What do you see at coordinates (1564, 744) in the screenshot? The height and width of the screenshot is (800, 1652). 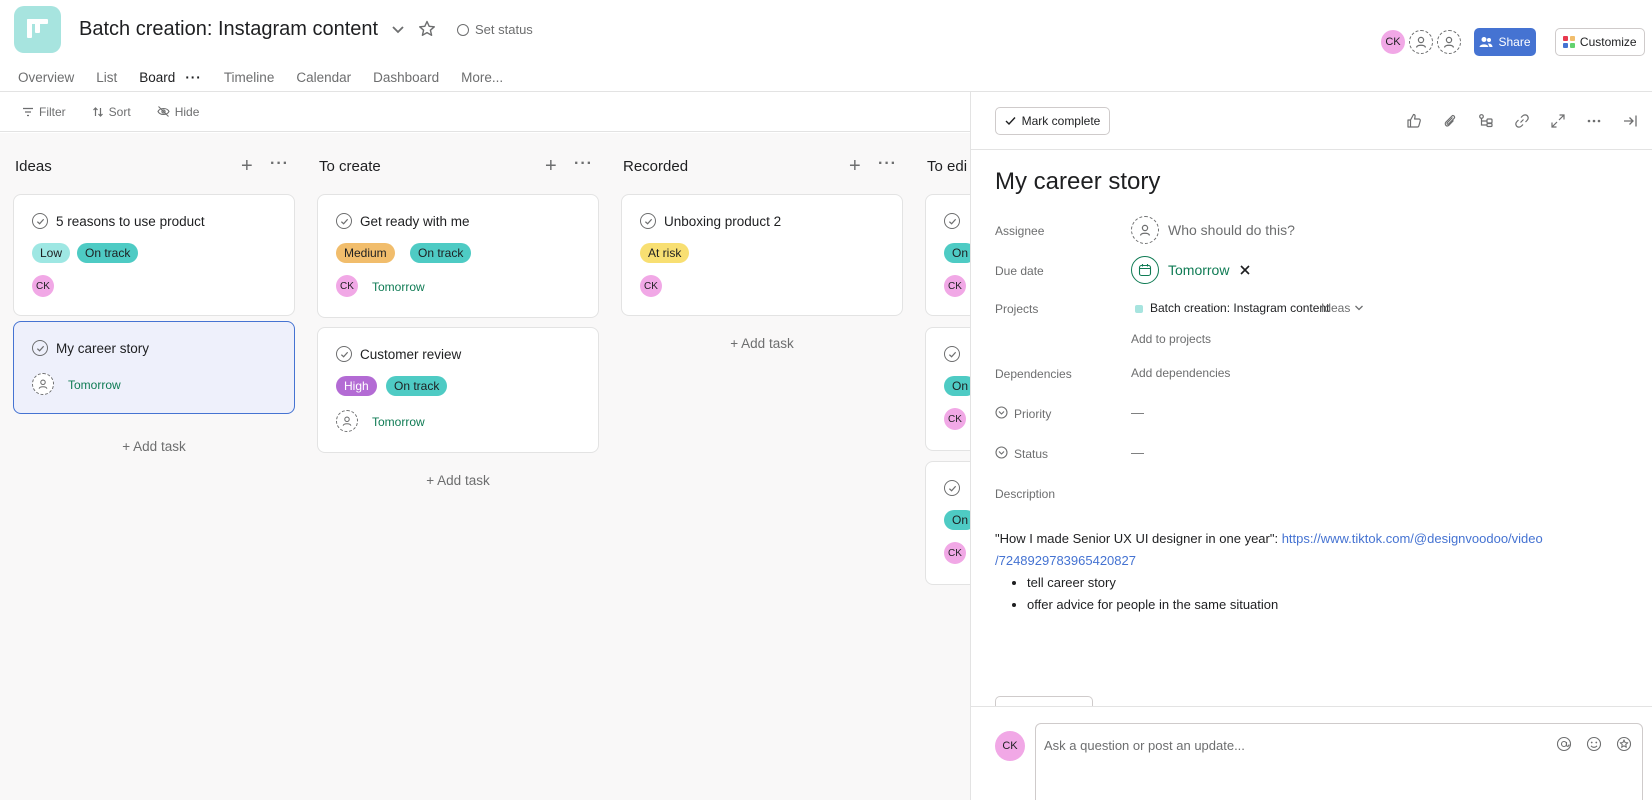 I see `mention-icon` at bounding box center [1564, 744].